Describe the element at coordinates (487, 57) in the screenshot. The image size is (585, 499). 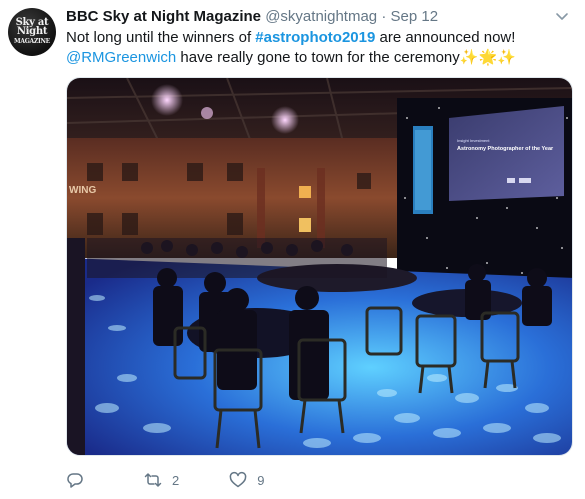
I see `sparkles-emoji: ✨🌟✨` at that location.